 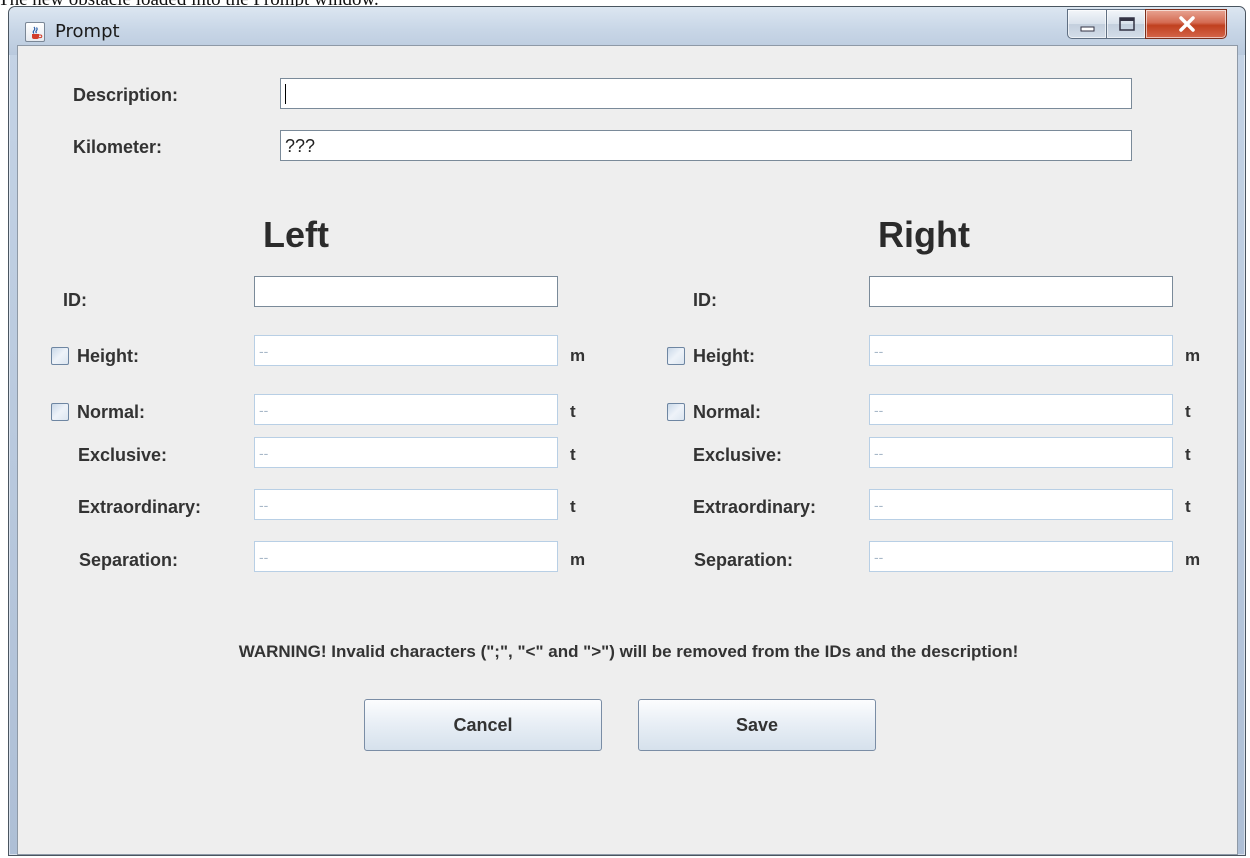 I want to click on left-height-unit: m, so click(x=578, y=355).